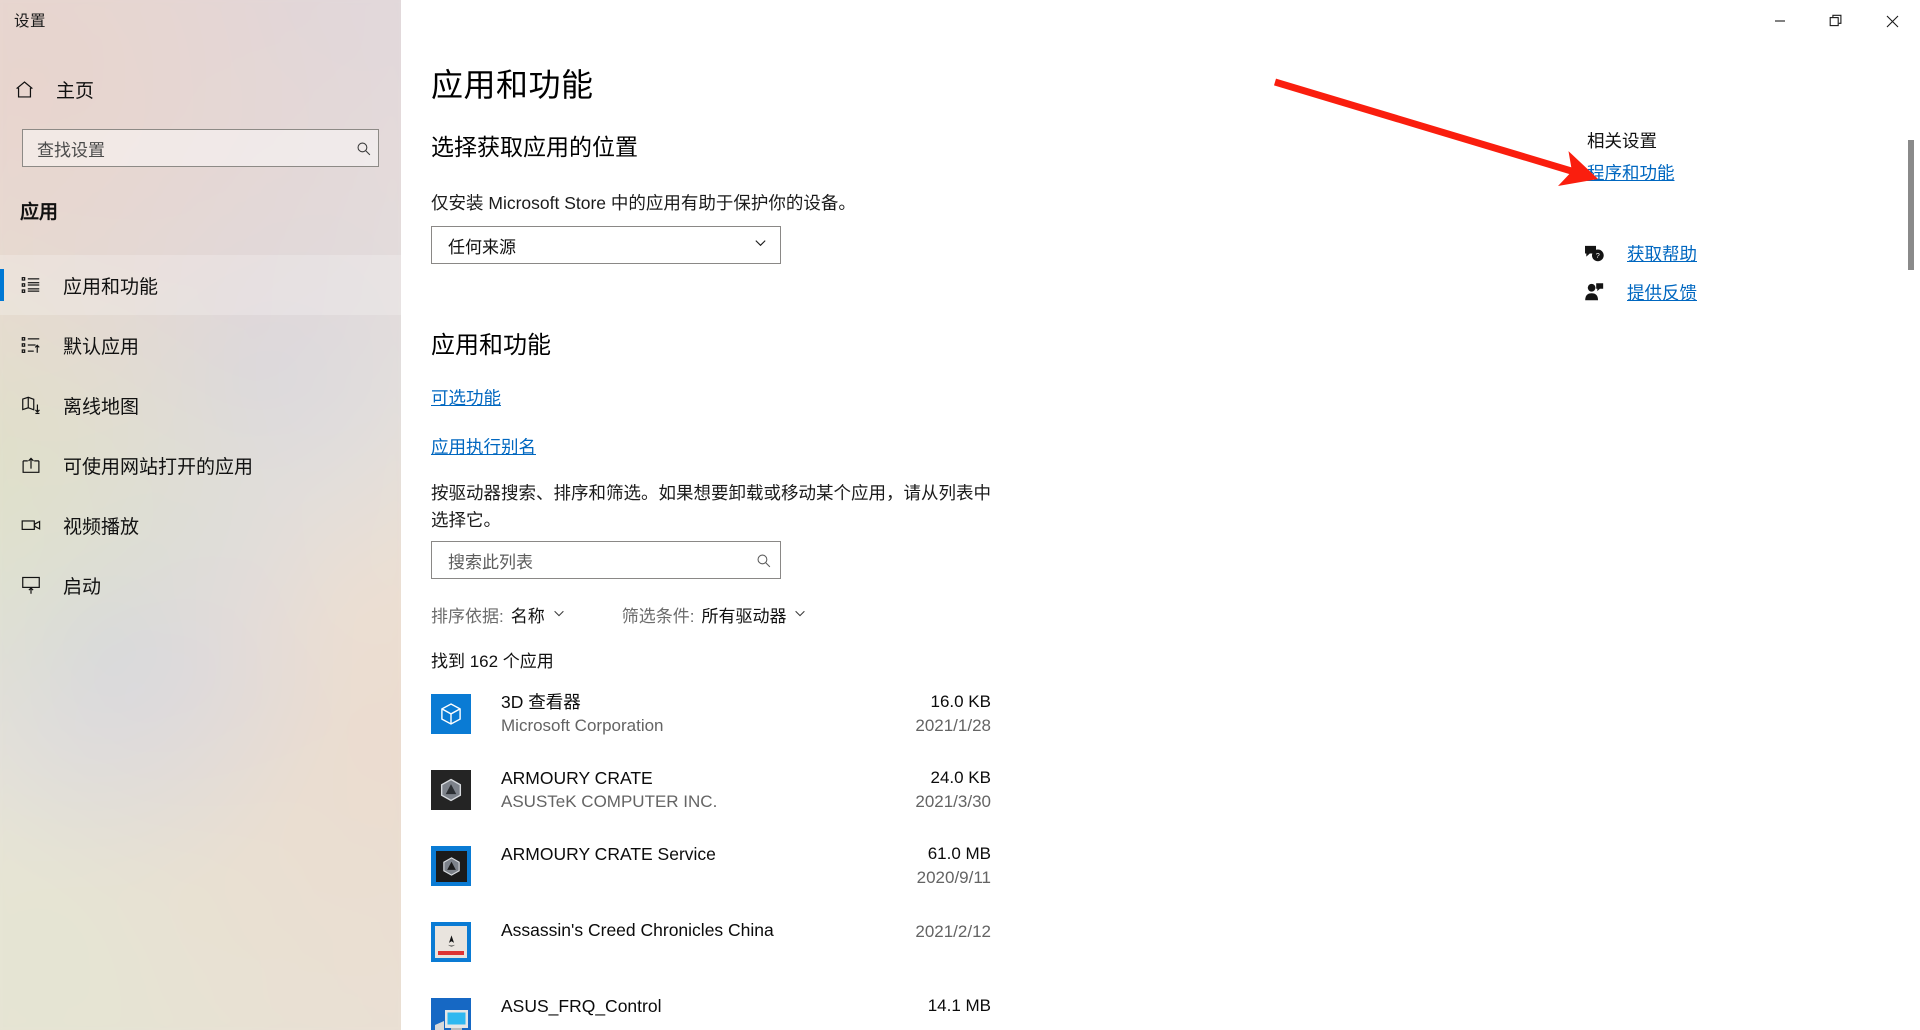 The height and width of the screenshot is (1030, 1920). I want to click on programs-and-features-link: 程序和功能, so click(1631, 172).